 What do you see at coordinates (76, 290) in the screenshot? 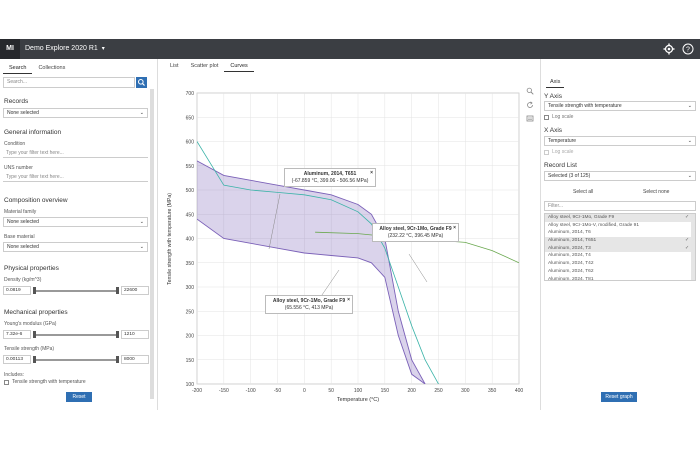
I see `density-slider` at bounding box center [76, 290].